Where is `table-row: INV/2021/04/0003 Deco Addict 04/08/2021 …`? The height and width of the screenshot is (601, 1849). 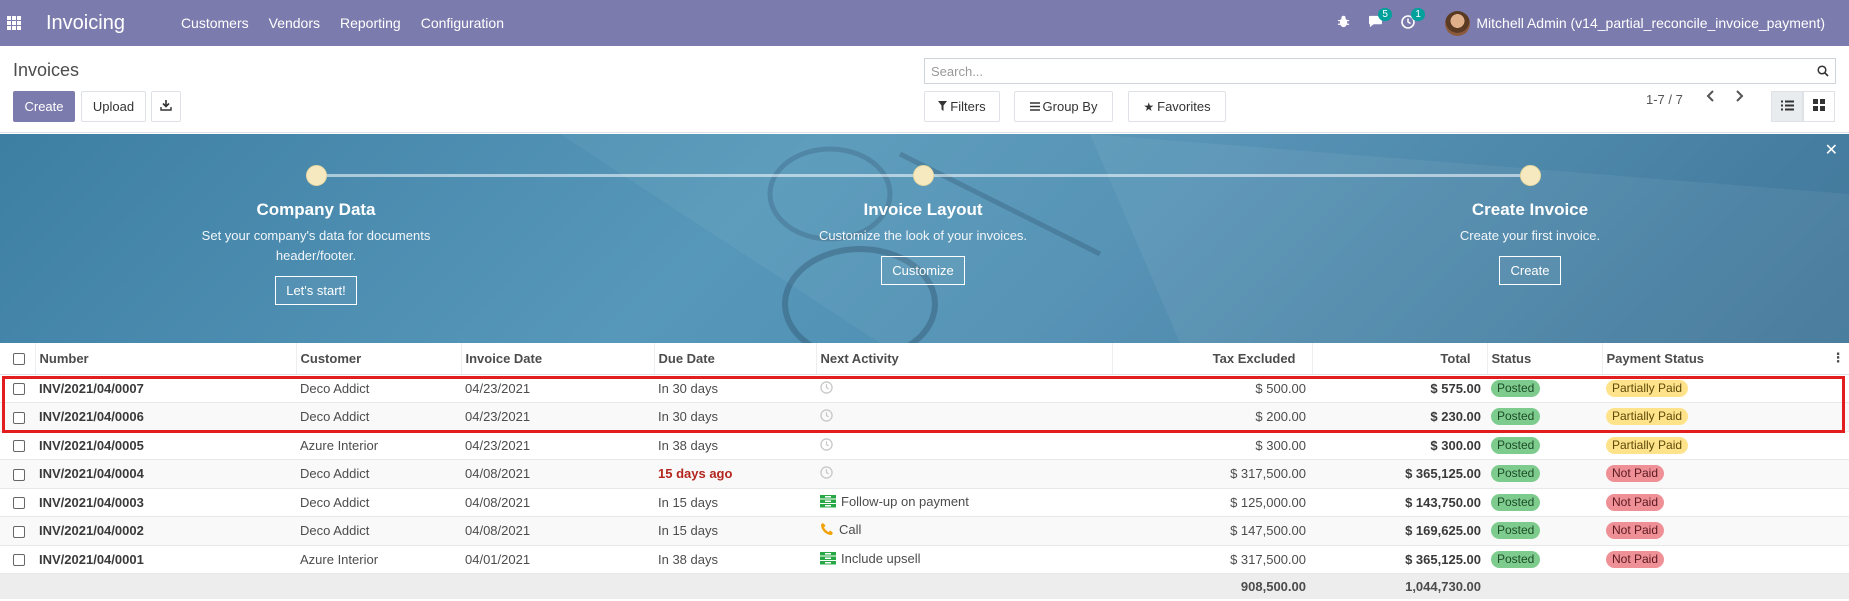
table-row: INV/2021/04/0003 Deco Addict 04/08/2021 … is located at coordinates (924, 502).